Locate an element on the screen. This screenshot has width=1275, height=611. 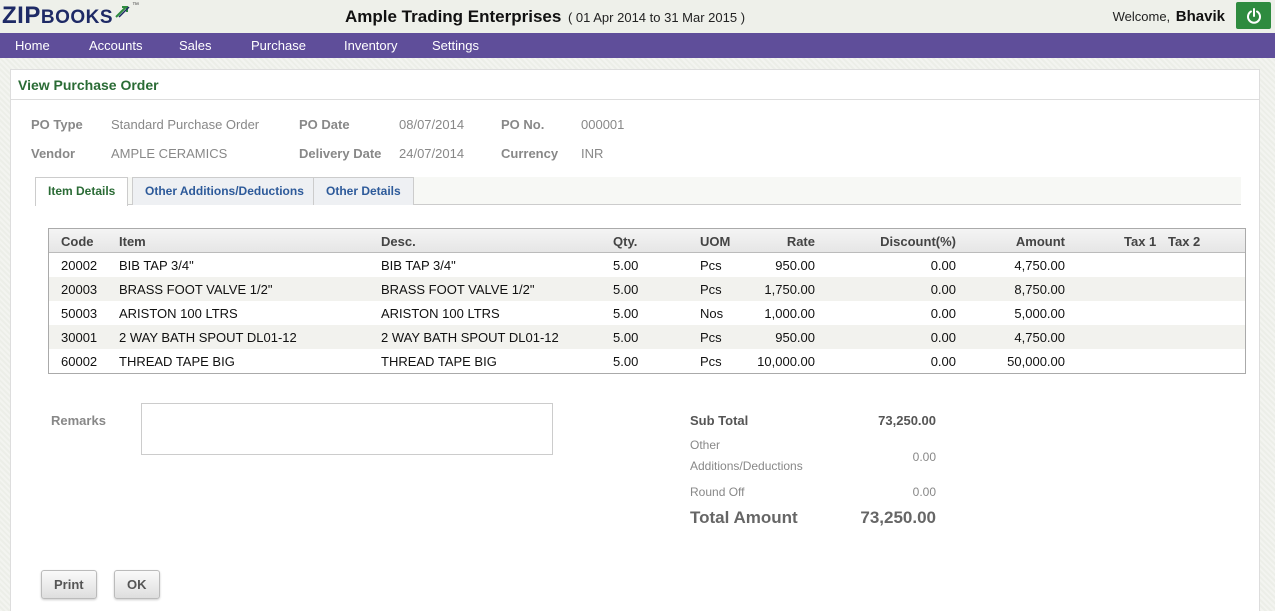
cell-desc: THREAD TAPE BIG is located at coordinates (439, 361).